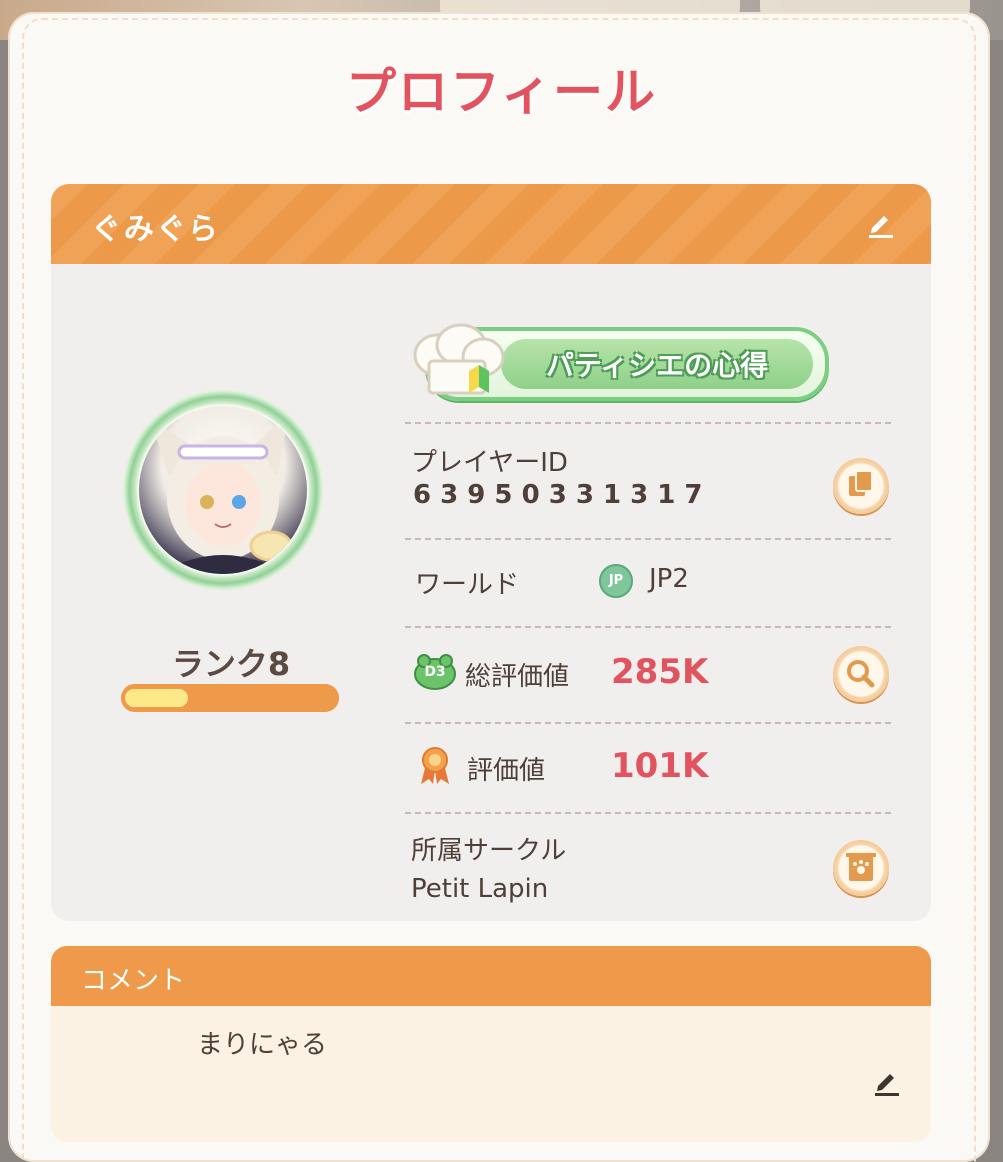 This screenshot has width=1003, height=1162. What do you see at coordinates (133, 981) in the screenshot?
I see `comment-header-label: コメント` at bounding box center [133, 981].